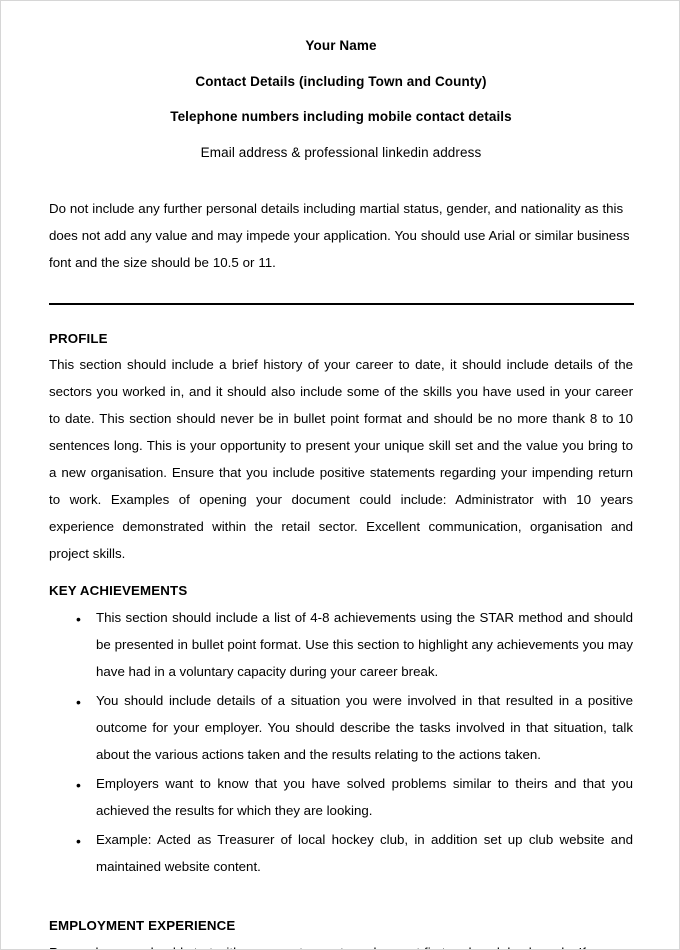 The width and height of the screenshot is (680, 950). What do you see at coordinates (78, 338) in the screenshot?
I see `section-heading-profile: PROFILE` at bounding box center [78, 338].